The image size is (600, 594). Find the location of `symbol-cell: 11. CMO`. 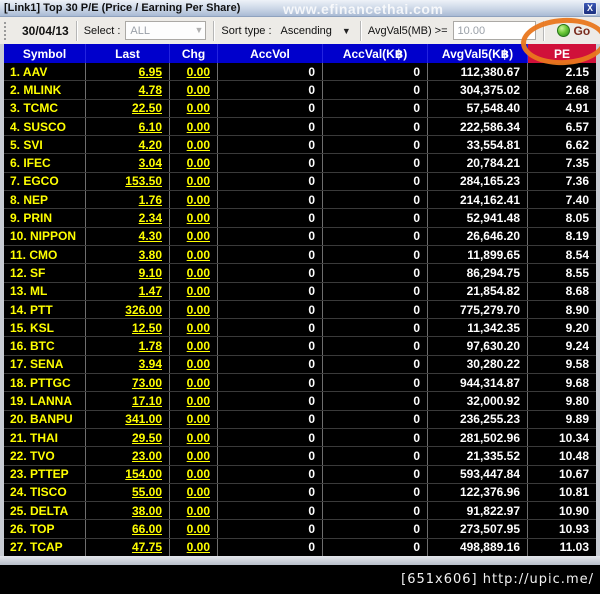

symbol-cell: 11. CMO is located at coordinates (45, 254).